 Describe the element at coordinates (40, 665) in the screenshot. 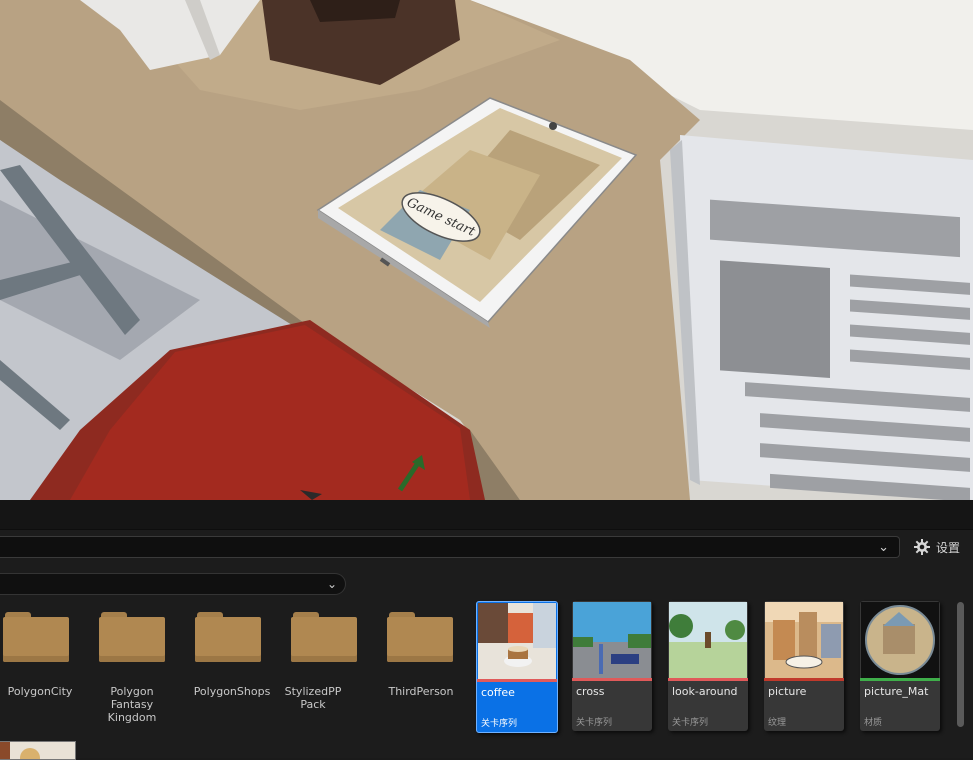

I see `folder-item: PolygonCity` at that location.